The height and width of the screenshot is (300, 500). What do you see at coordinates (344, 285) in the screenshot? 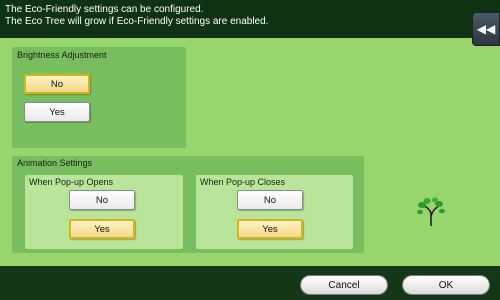
I see `cancel-button: Cancel` at bounding box center [344, 285].